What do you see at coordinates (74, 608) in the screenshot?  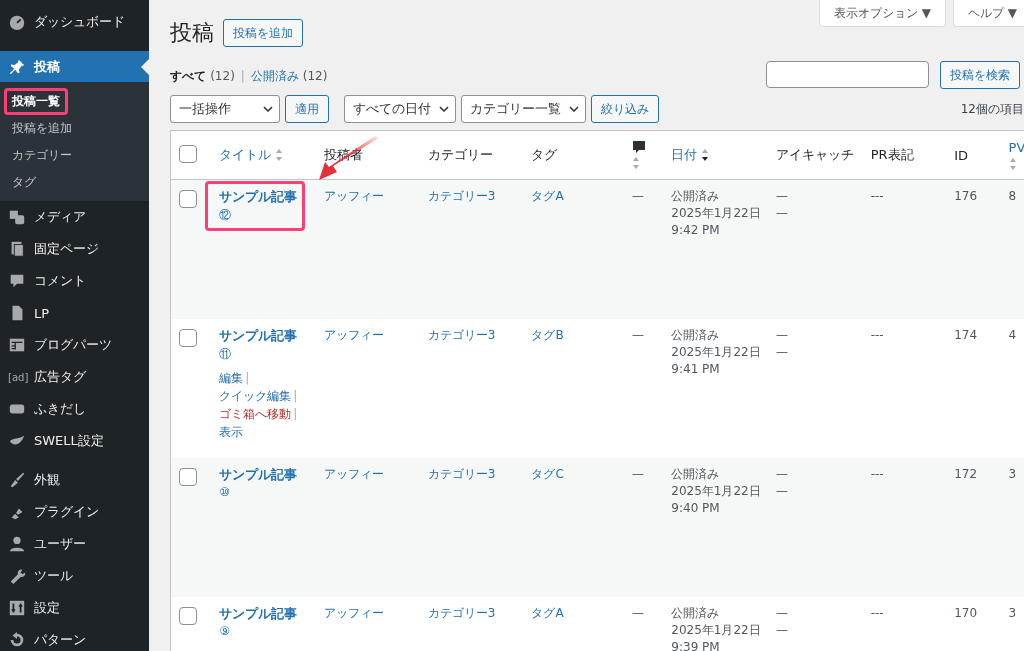 I see `menu-item: 設定` at bounding box center [74, 608].